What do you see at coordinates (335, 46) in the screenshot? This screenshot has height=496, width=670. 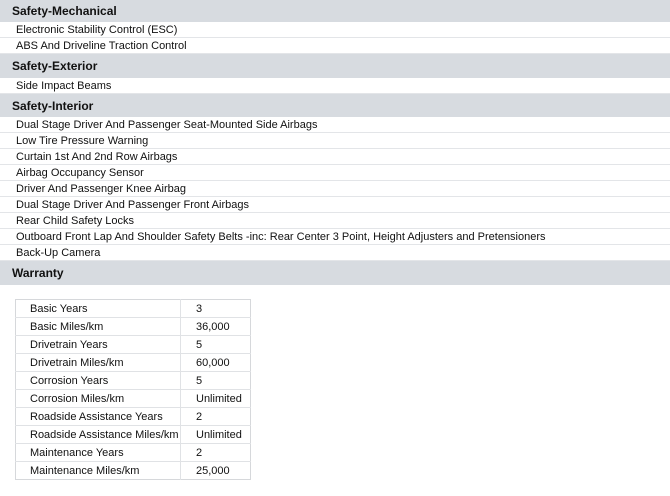 I see `feature-item: ABS And Driveline Traction Control` at bounding box center [335, 46].